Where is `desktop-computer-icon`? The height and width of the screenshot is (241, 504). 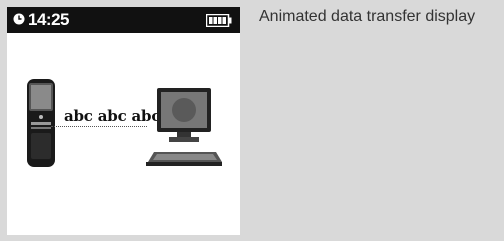 desktop-computer-icon is located at coordinates (184, 127).